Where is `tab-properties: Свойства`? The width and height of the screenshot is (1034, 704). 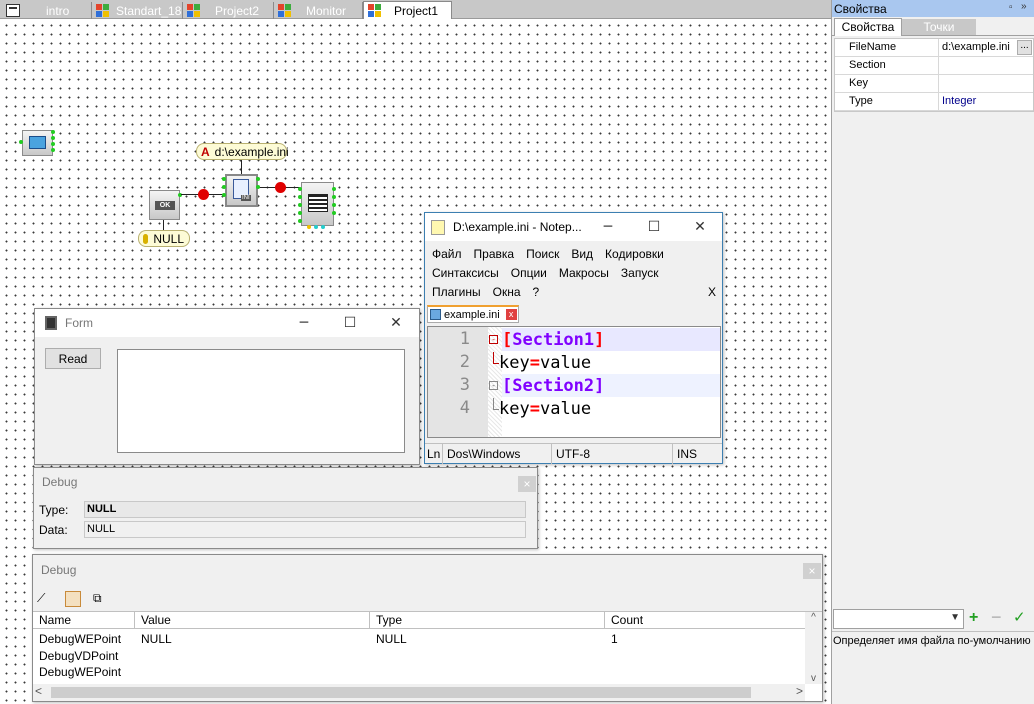 tab-properties: Свойства is located at coordinates (868, 27).